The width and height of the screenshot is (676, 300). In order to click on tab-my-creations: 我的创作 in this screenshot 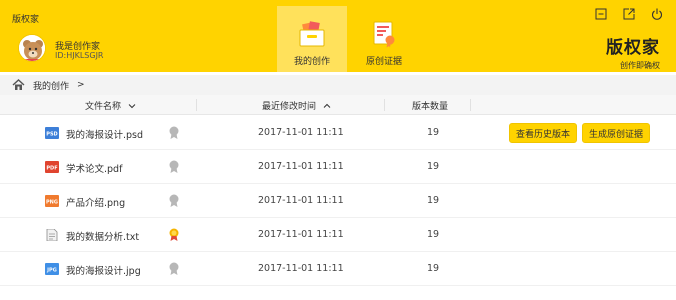, I will do `click(312, 39)`.